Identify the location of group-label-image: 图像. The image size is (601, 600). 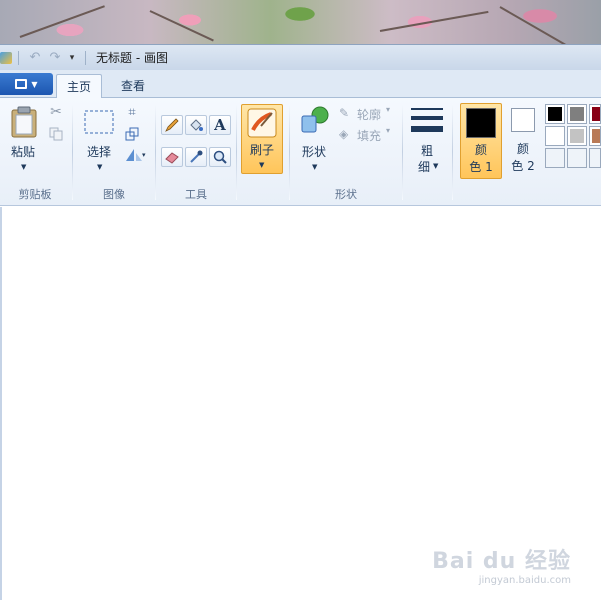
(114, 194).